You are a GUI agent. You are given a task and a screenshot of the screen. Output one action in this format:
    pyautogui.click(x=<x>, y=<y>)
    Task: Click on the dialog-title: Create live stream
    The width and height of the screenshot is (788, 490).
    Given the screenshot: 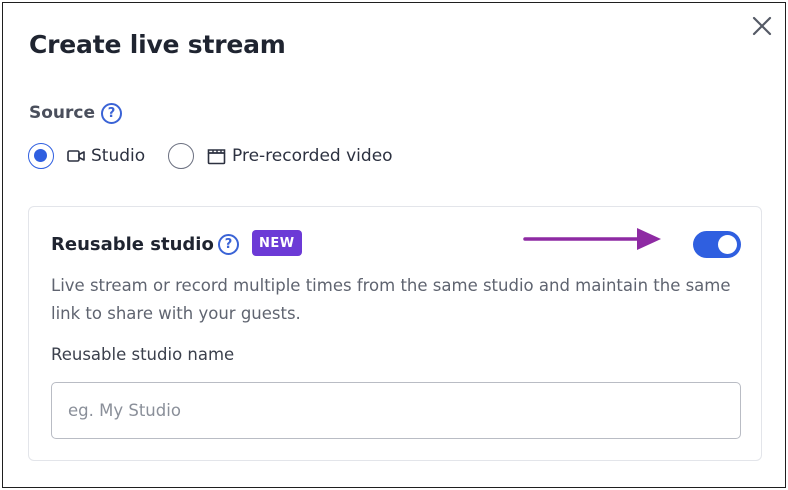 What is the action you would take?
    pyautogui.click(x=157, y=44)
    